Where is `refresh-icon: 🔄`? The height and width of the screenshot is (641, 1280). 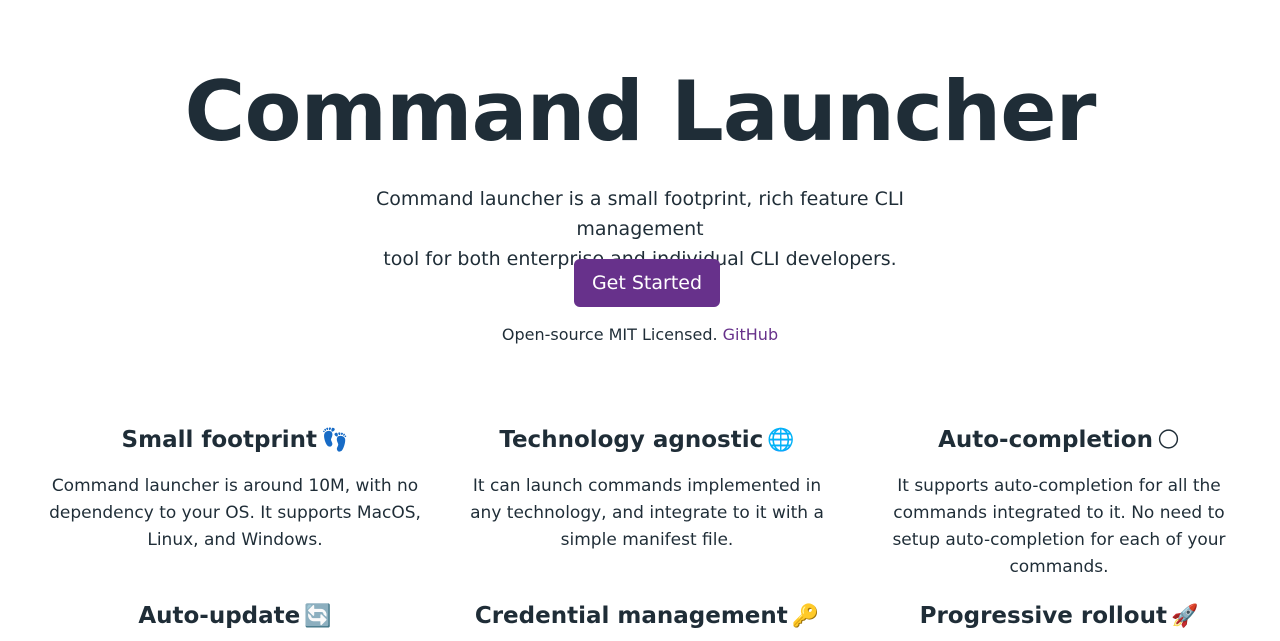
refresh-icon: 🔄 is located at coordinates (318, 616).